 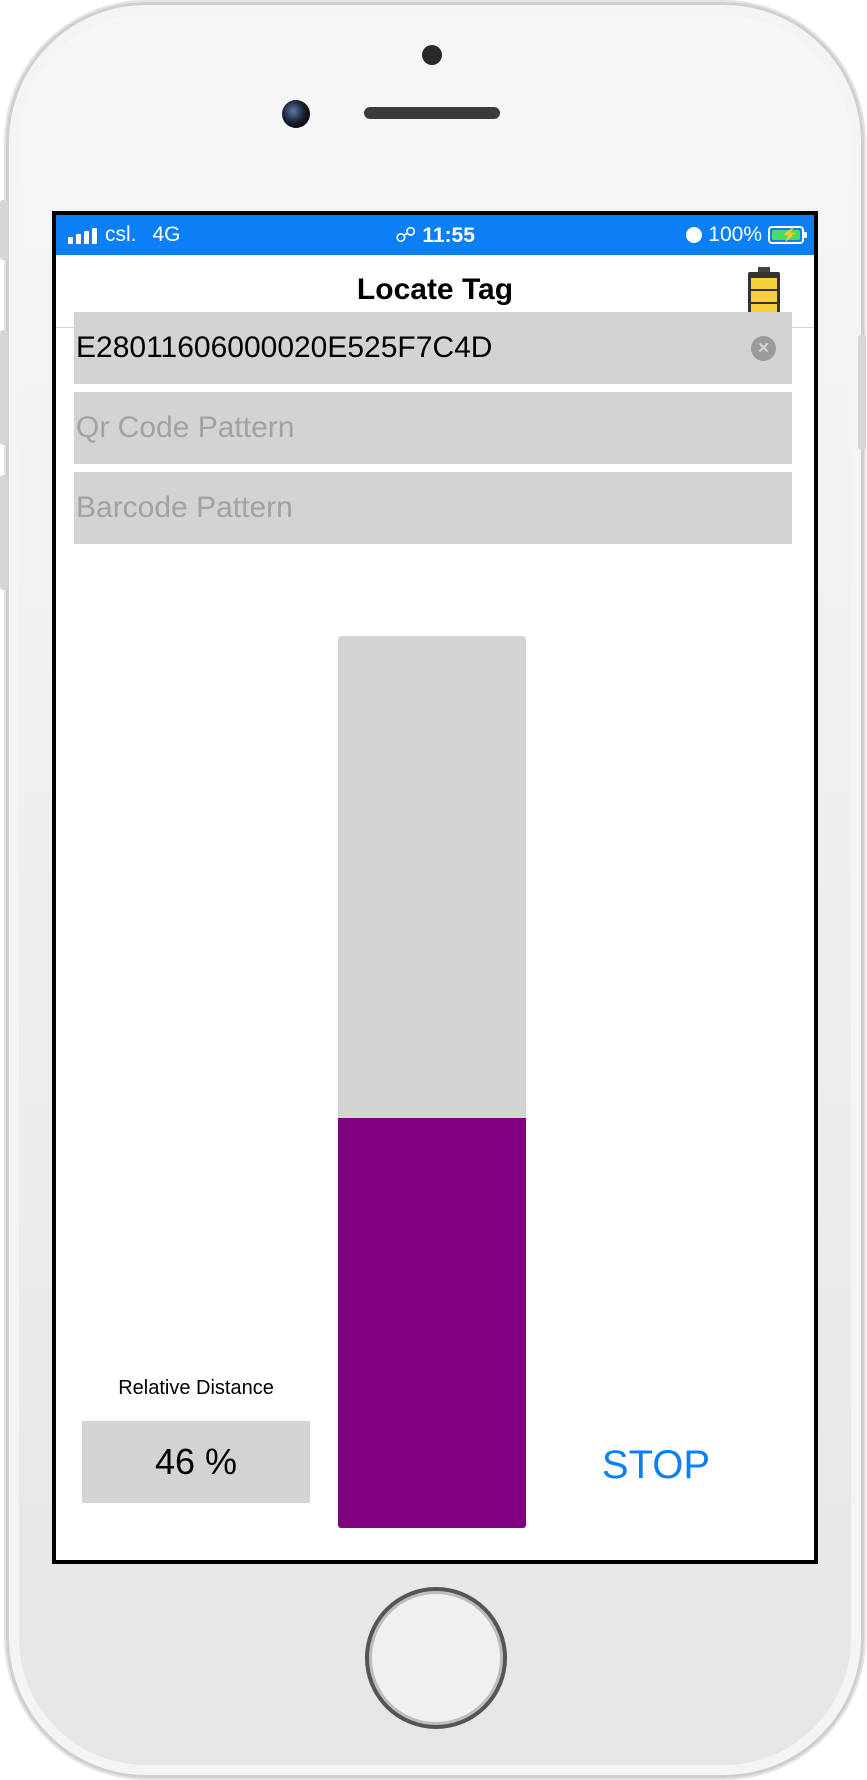 What do you see at coordinates (396, 508) in the screenshot?
I see `barcode-input` at bounding box center [396, 508].